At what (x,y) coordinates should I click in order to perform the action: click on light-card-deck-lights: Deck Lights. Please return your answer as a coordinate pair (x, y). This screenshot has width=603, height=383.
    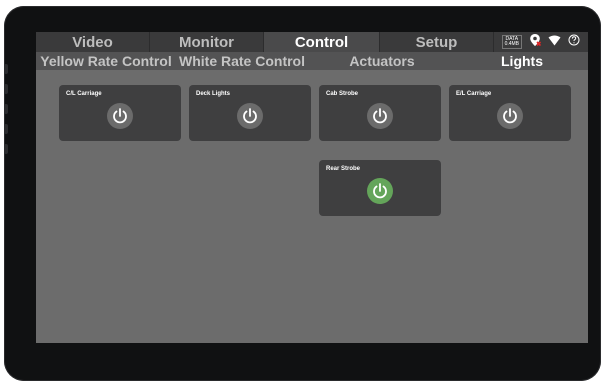
    Looking at the image, I should click on (250, 113).